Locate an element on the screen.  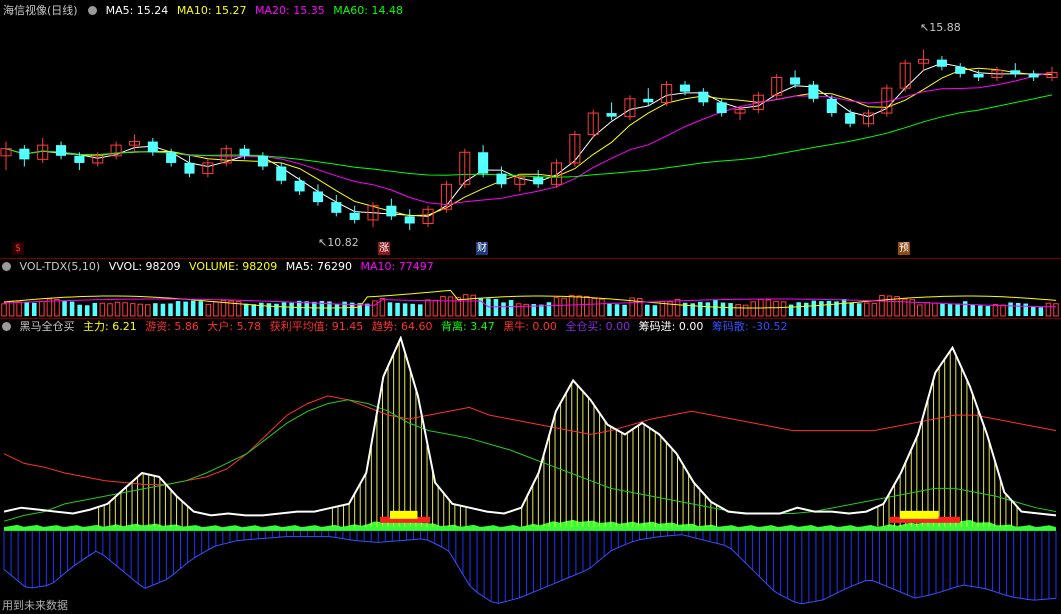
settings-dot-icon is located at coordinates (93, 10).